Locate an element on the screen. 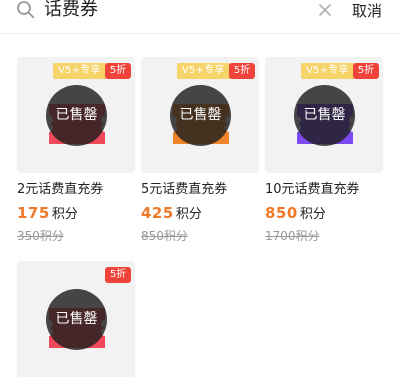 The height and width of the screenshot is (377, 400). product-thumbnail: 5折 已售罄 is located at coordinates (76, 319).